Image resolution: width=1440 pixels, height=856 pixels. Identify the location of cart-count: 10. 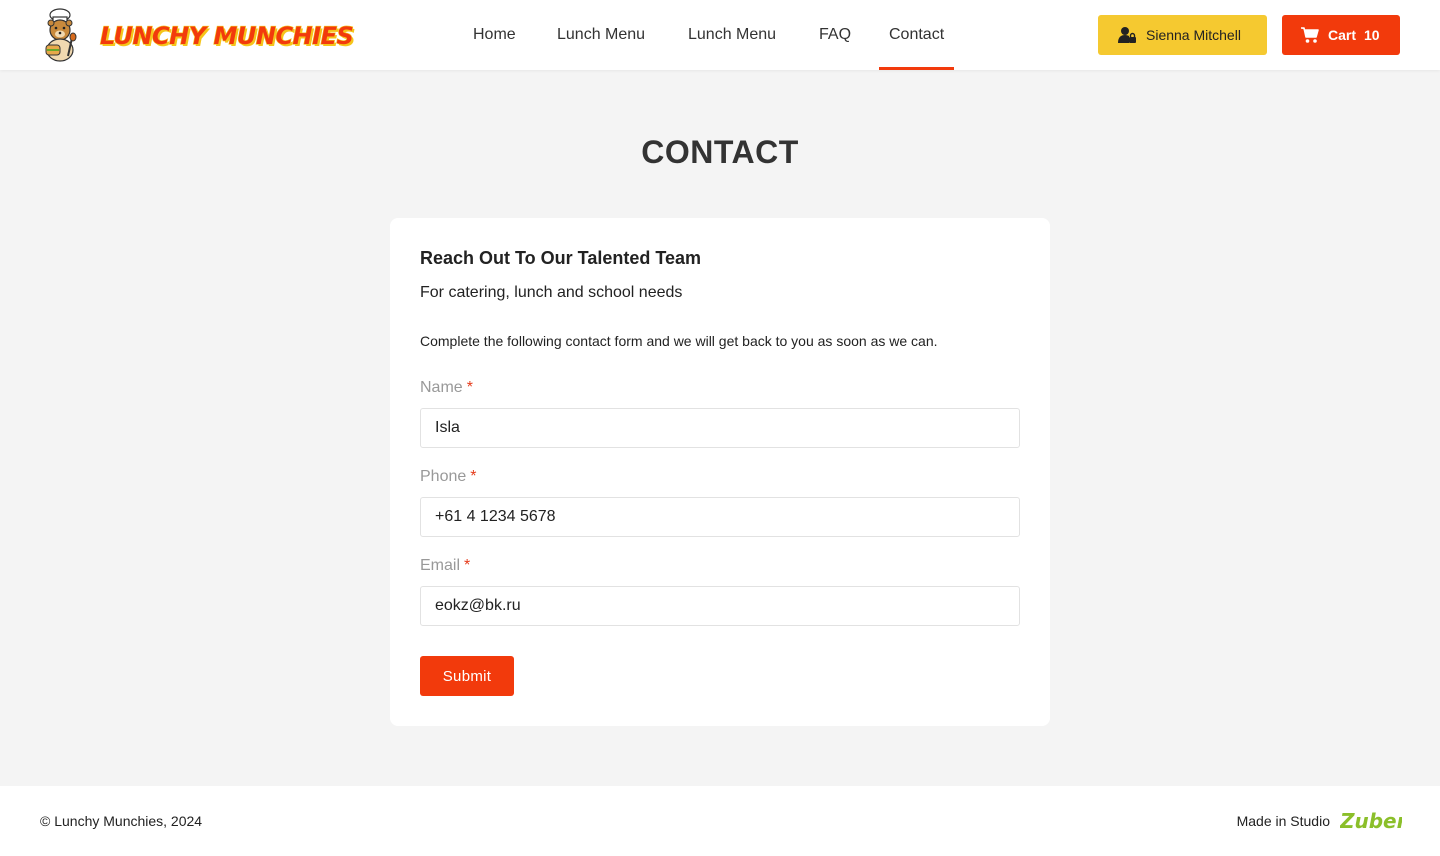
(1372, 35).